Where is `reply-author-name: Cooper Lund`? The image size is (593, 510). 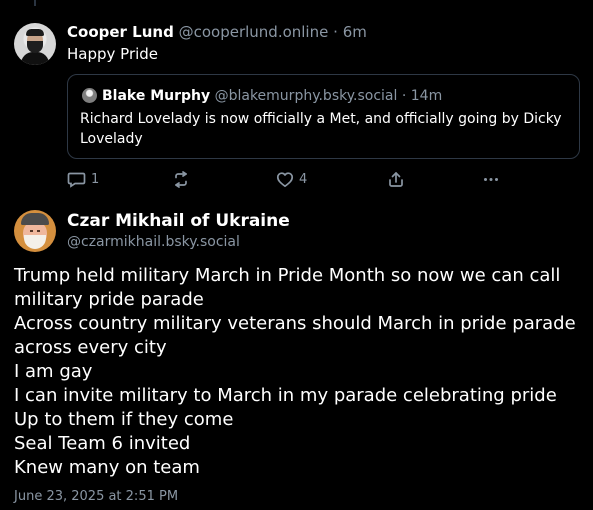 reply-author-name: Cooper Lund is located at coordinates (120, 32).